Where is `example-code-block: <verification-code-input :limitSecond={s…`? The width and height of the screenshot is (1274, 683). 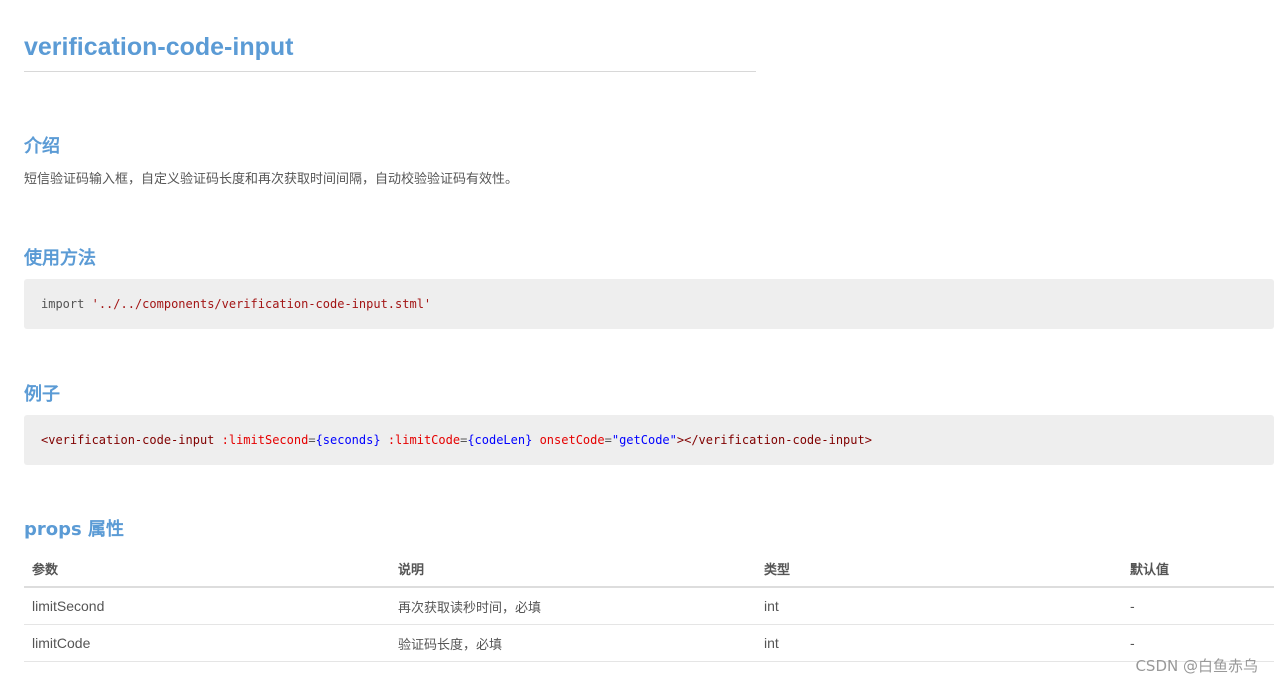
example-code-block: <verification-code-input :limitSecond={s… is located at coordinates (649, 440).